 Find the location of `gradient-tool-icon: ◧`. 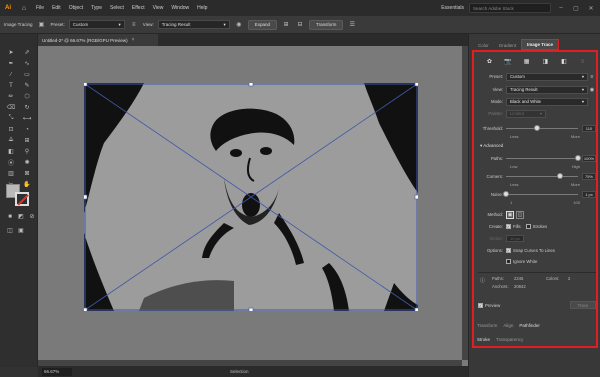

gradient-tool-icon: ◧ is located at coordinates (11, 151).